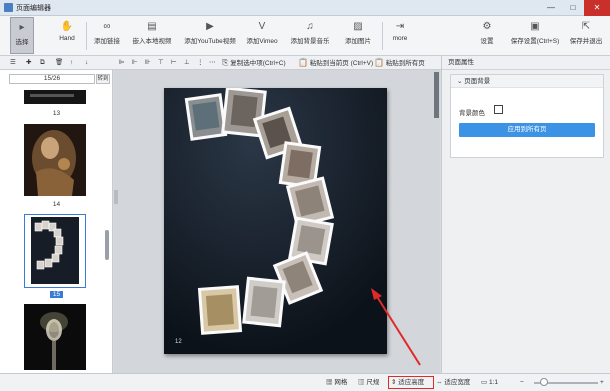 The height and width of the screenshot is (391, 610). Describe the element at coordinates (535, 35) in the screenshot. I see `save-settings-button: ▣ 保存设置(Ctrl+S)` at that location.